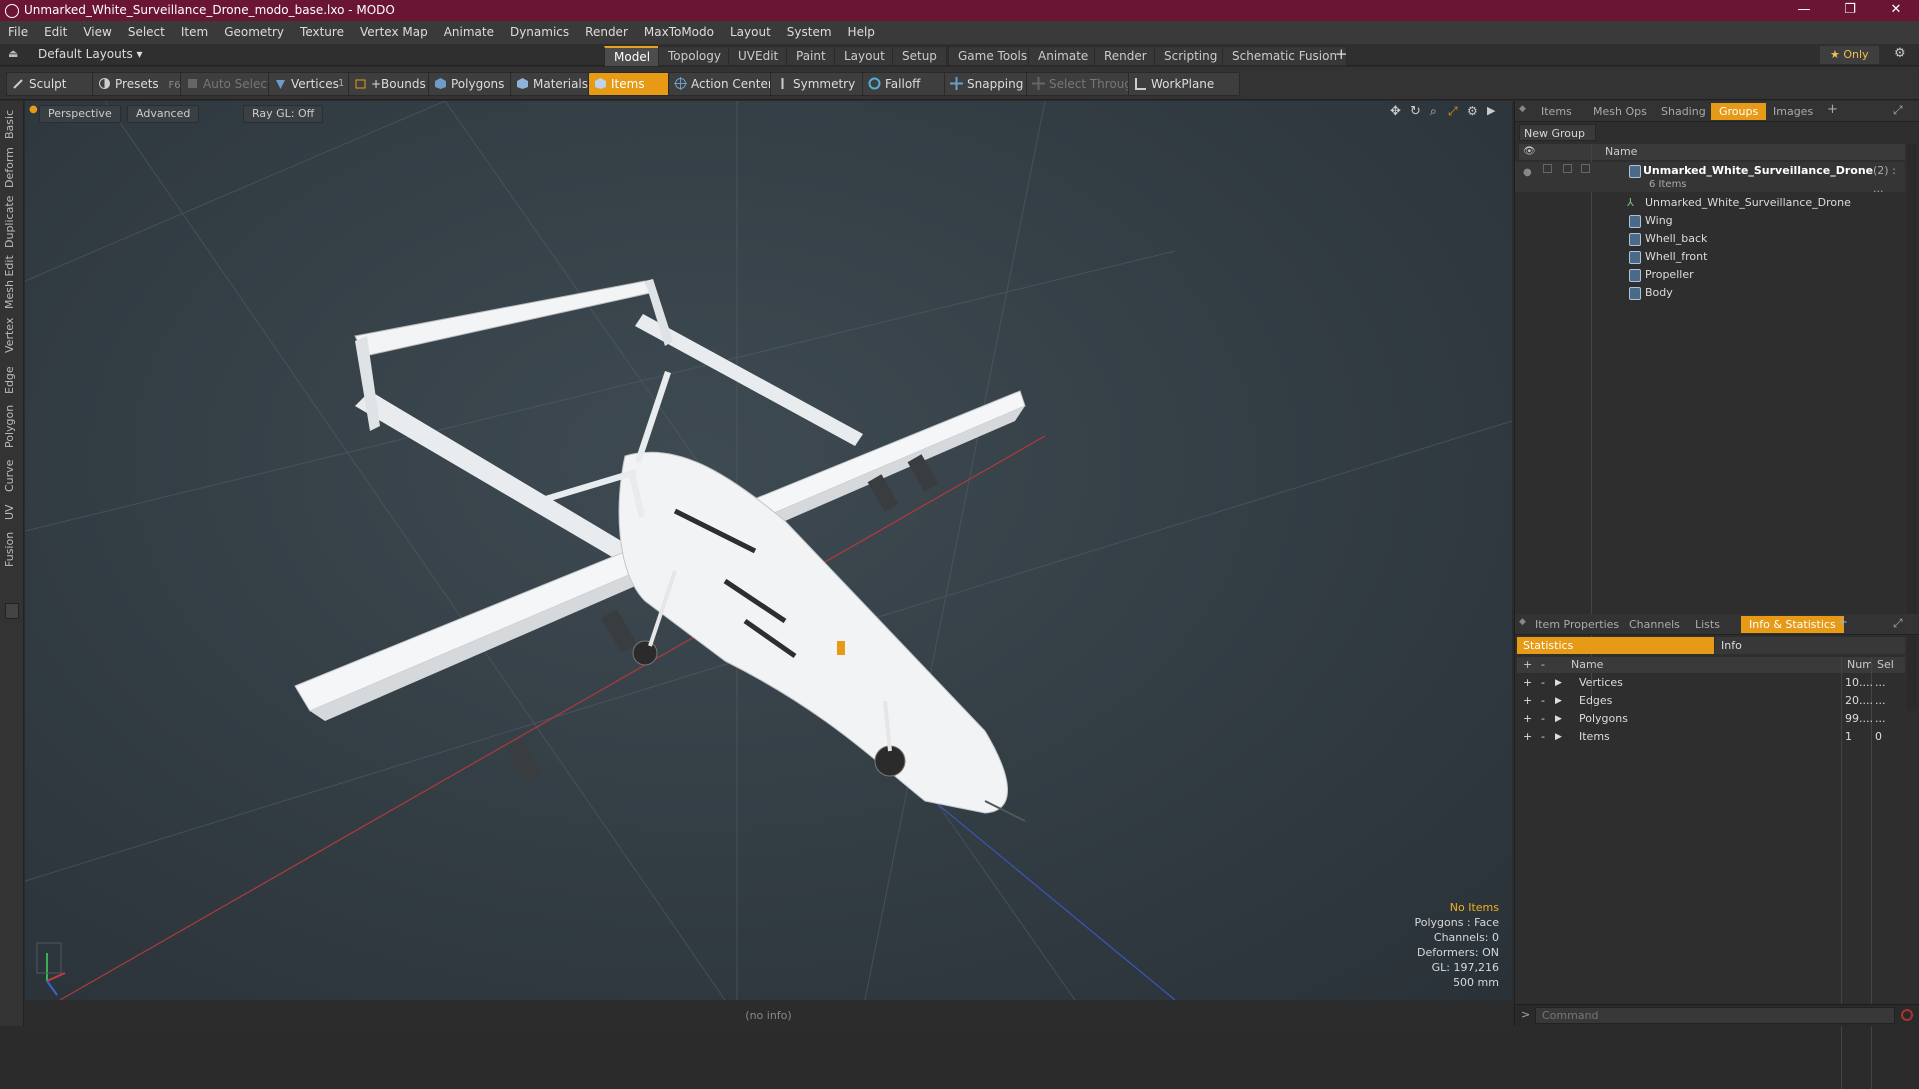 The height and width of the screenshot is (1089, 1919). Describe the element at coordinates (12, 611) in the screenshot. I see `tabs-expand-button` at that location.